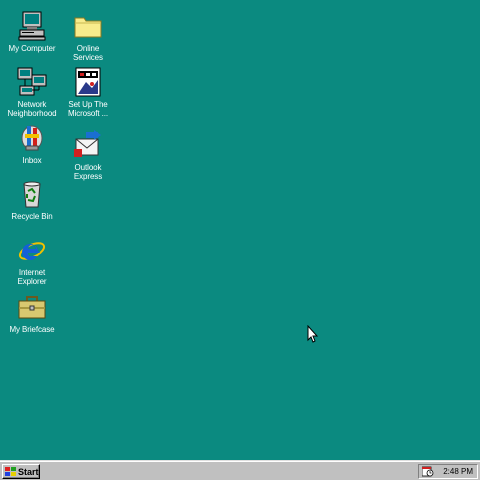 This screenshot has height=480, width=480. I want to click on desktop-icon-my-computer: My Computer, so click(32, 31).